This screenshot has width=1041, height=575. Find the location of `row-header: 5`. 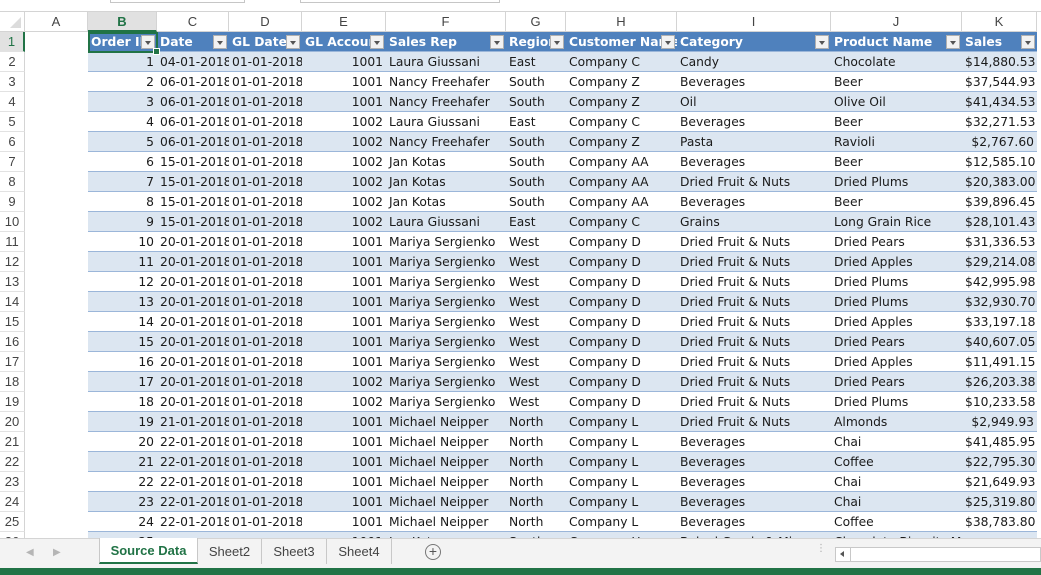

row-header: 5 is located at coordinates (12, 122).